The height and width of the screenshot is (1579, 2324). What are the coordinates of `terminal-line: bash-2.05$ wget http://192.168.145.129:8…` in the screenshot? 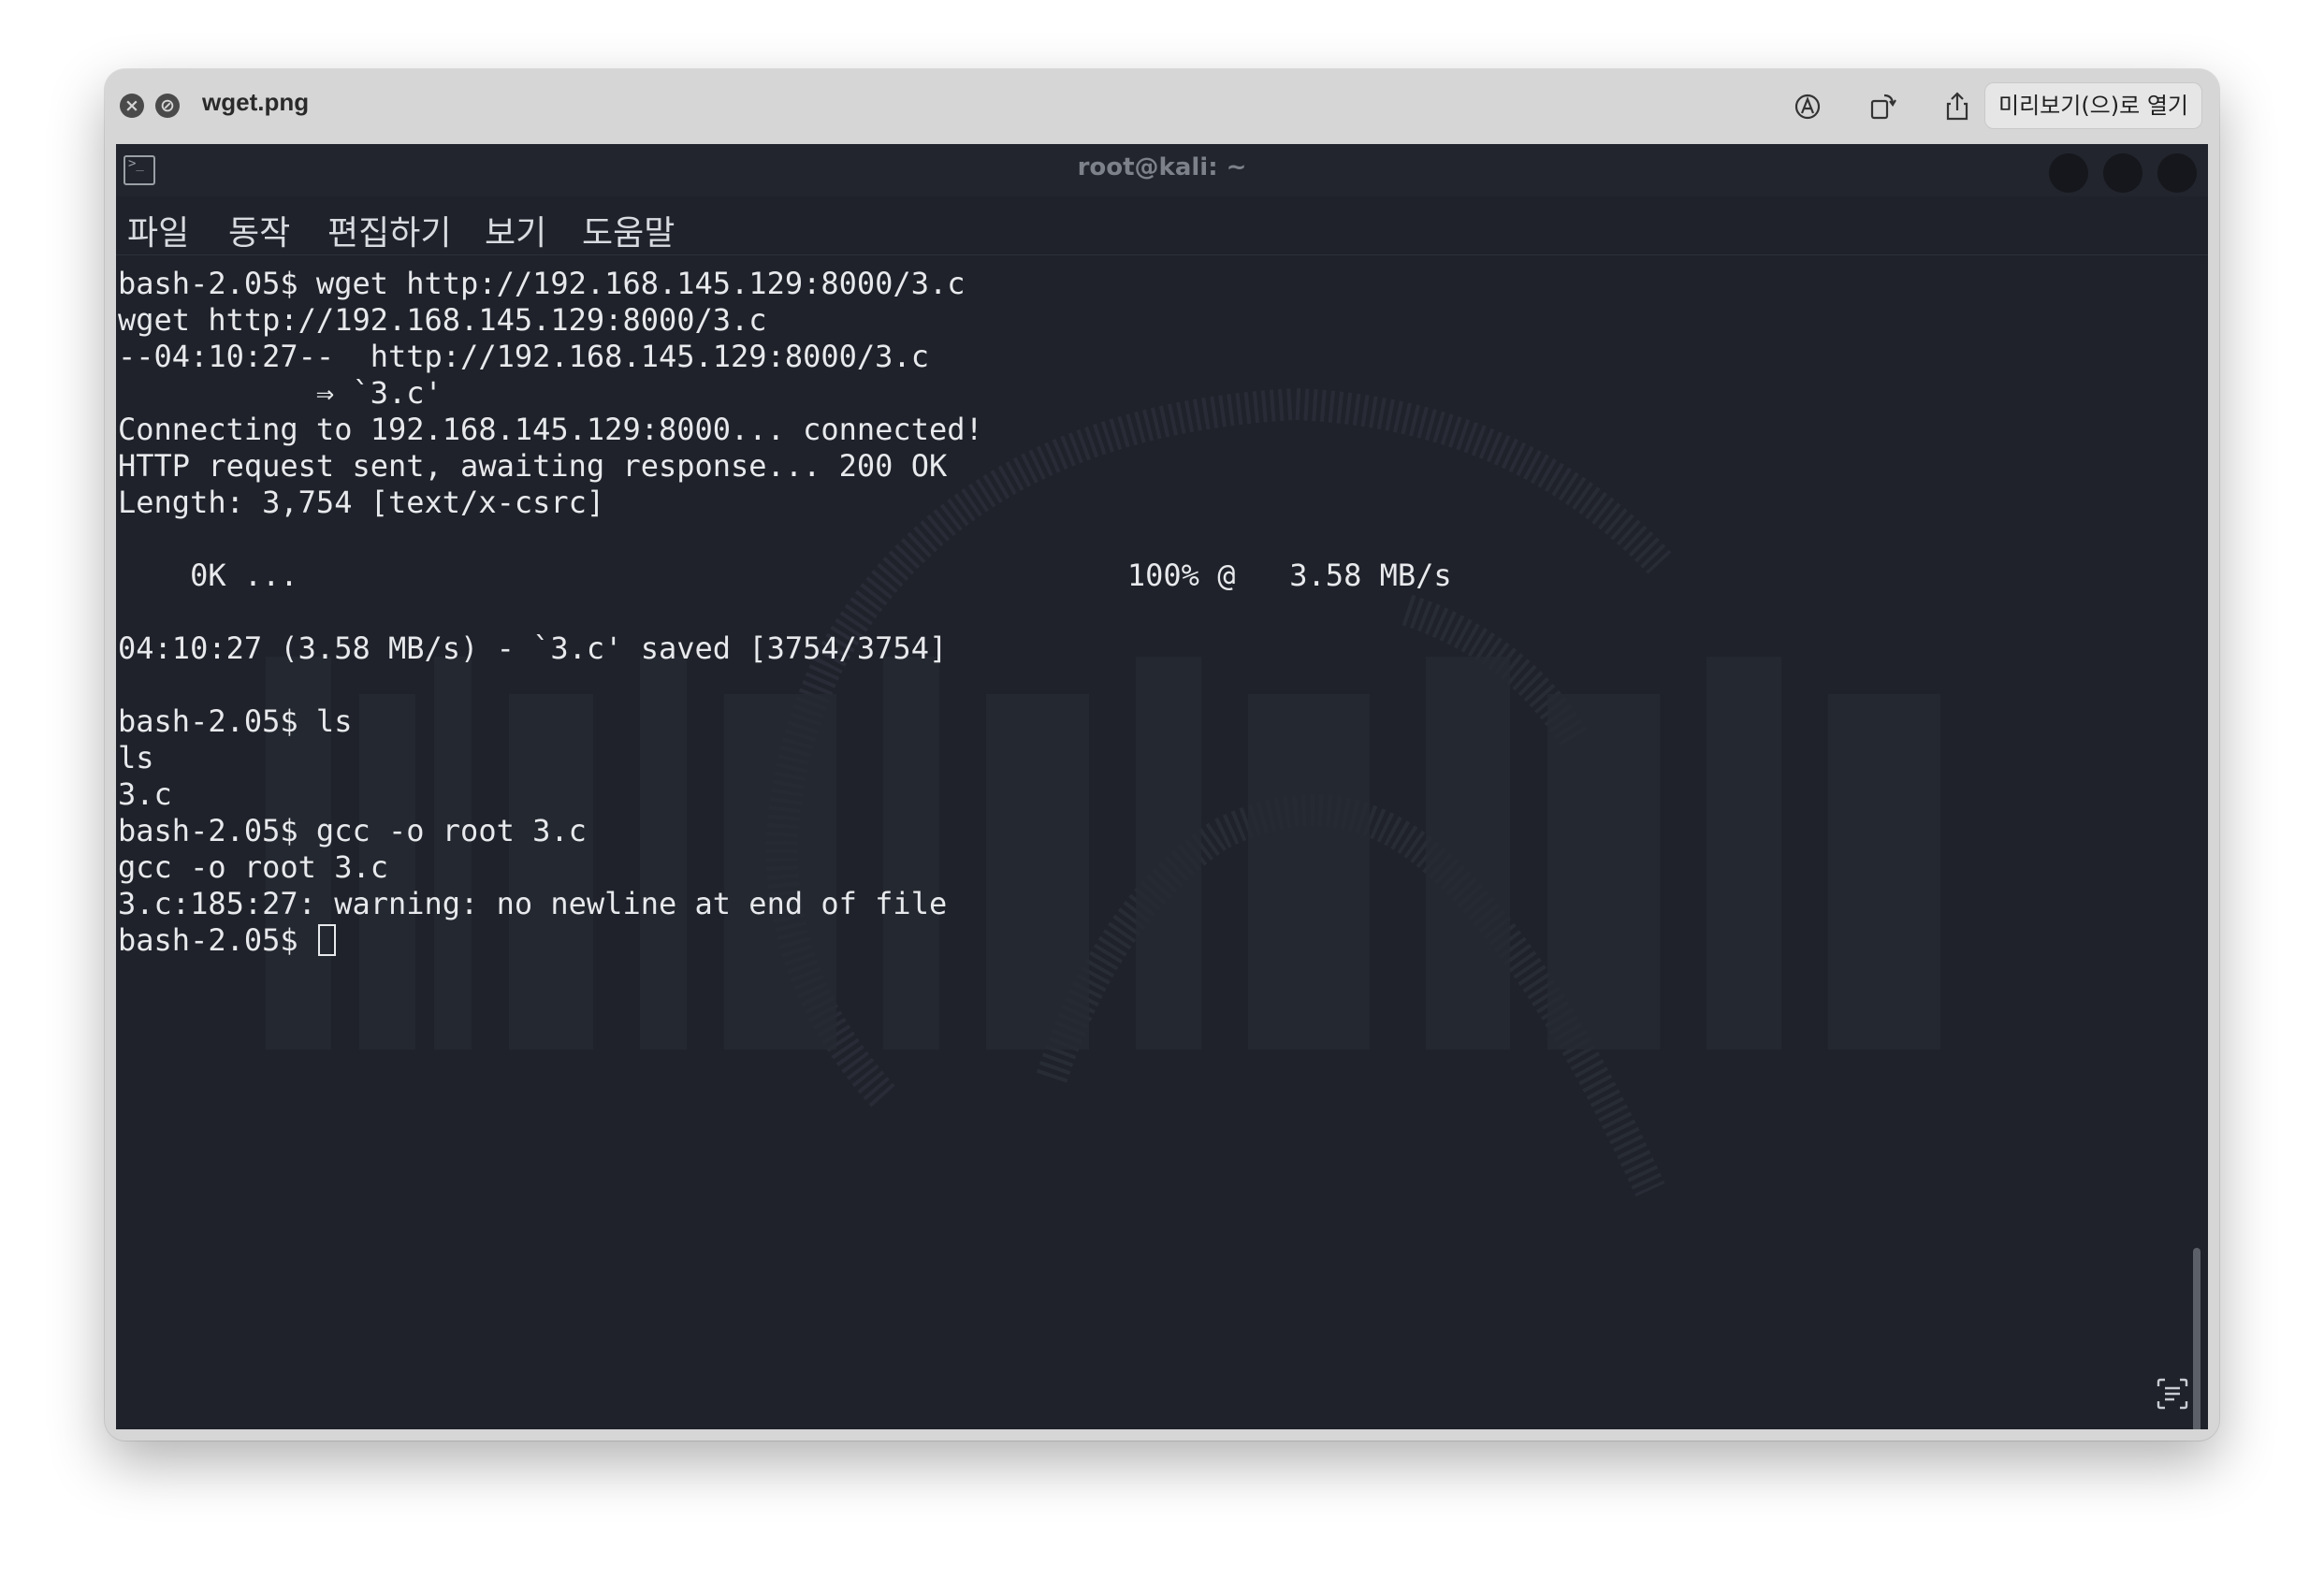 It's located at (542, 284).